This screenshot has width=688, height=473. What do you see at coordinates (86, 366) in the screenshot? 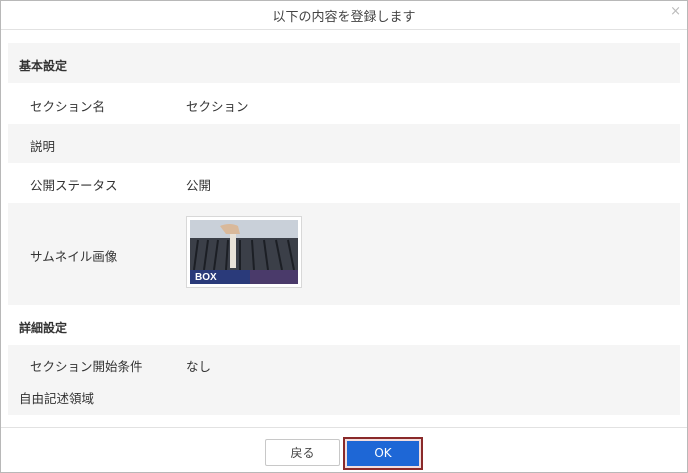
I see `start-condition-label: セクション開始条件` at bounding box center [86, 366].